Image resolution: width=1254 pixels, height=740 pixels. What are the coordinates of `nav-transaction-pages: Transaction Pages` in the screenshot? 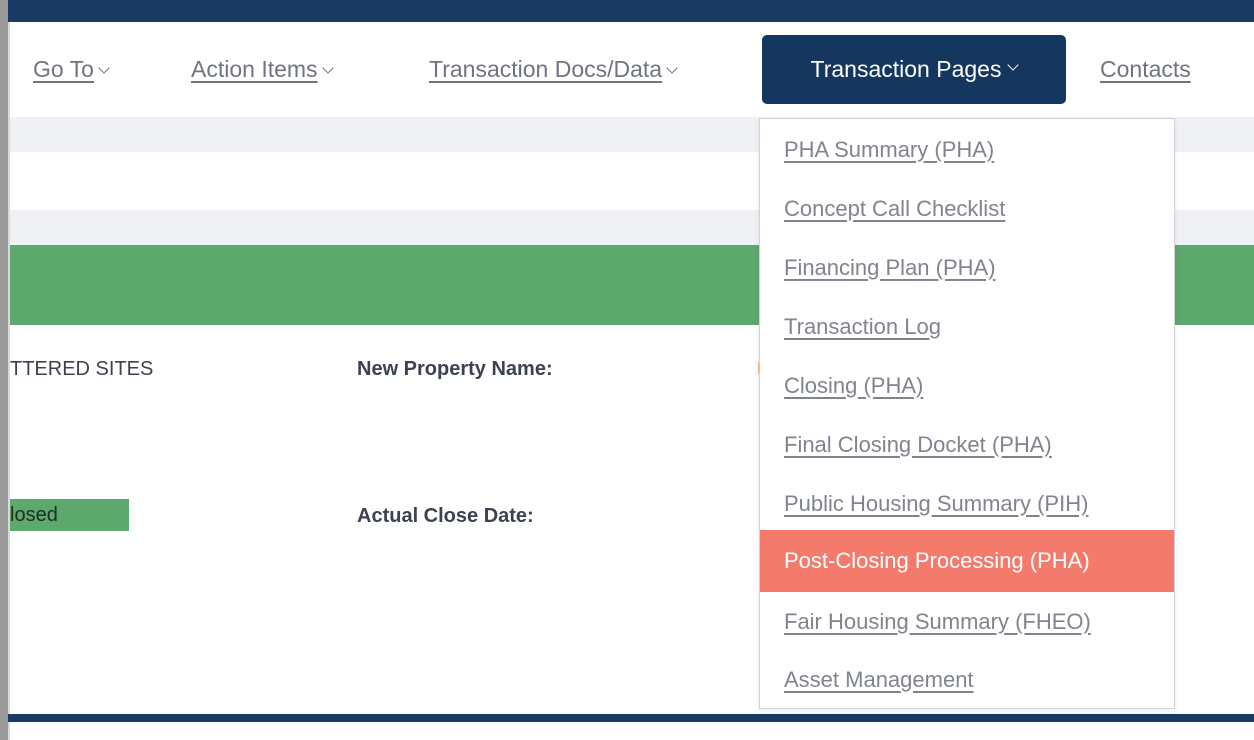 It's located at (914, 69).